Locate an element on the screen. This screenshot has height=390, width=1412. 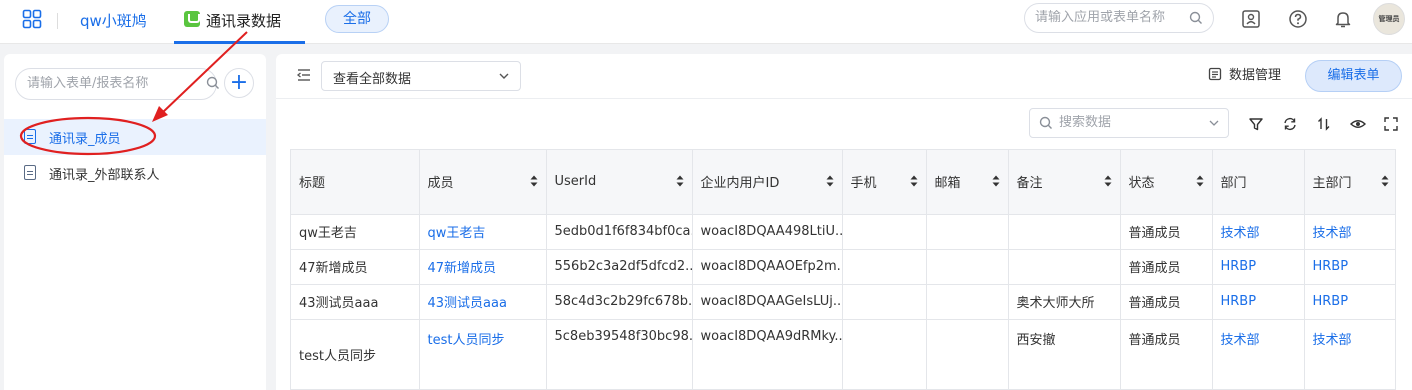
refresh-icon is located at coordinates (1290, 124).